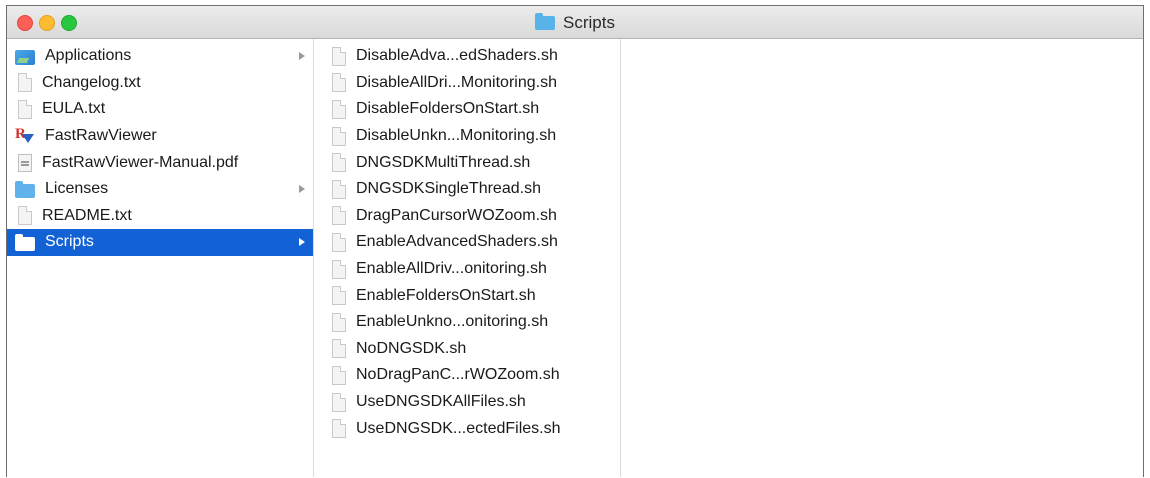  Describe the element at coordinates (458, 428) in the screenshot. I see `file-name: UseDNGSDK...ectedFiles.sh` at that location.